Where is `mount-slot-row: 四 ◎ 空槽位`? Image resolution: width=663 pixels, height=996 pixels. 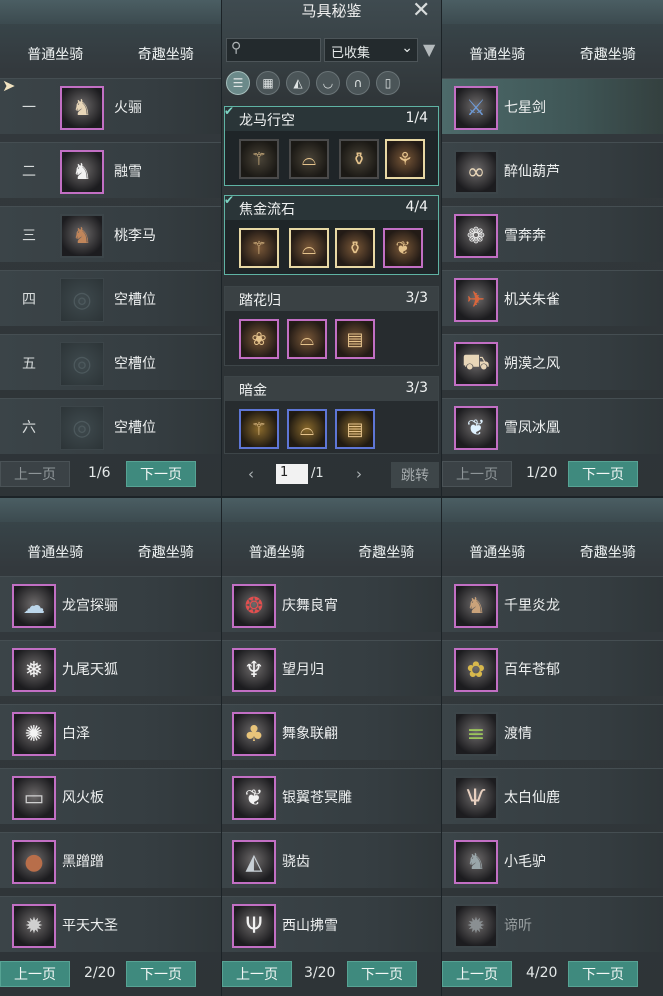 mount-slot-row: 四 ◎ 空槽位 is located at coordinates (110, 298).